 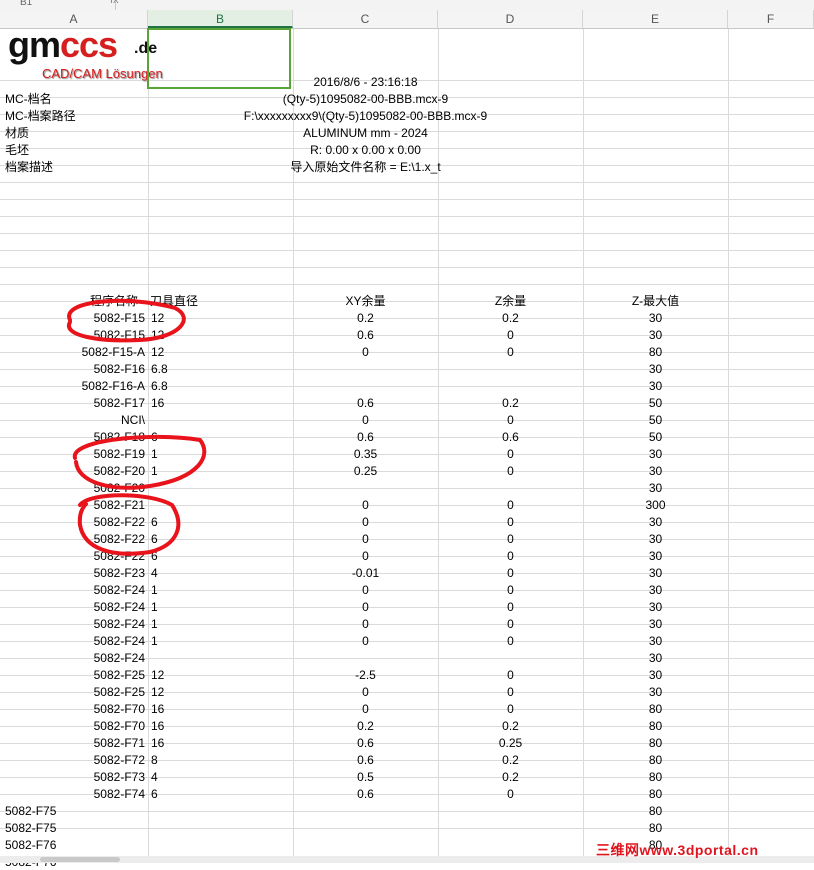 What do you see at coordinates (136, 427) in the screenshot?
I see `annotation-layer` at bounding box center [136, 427].